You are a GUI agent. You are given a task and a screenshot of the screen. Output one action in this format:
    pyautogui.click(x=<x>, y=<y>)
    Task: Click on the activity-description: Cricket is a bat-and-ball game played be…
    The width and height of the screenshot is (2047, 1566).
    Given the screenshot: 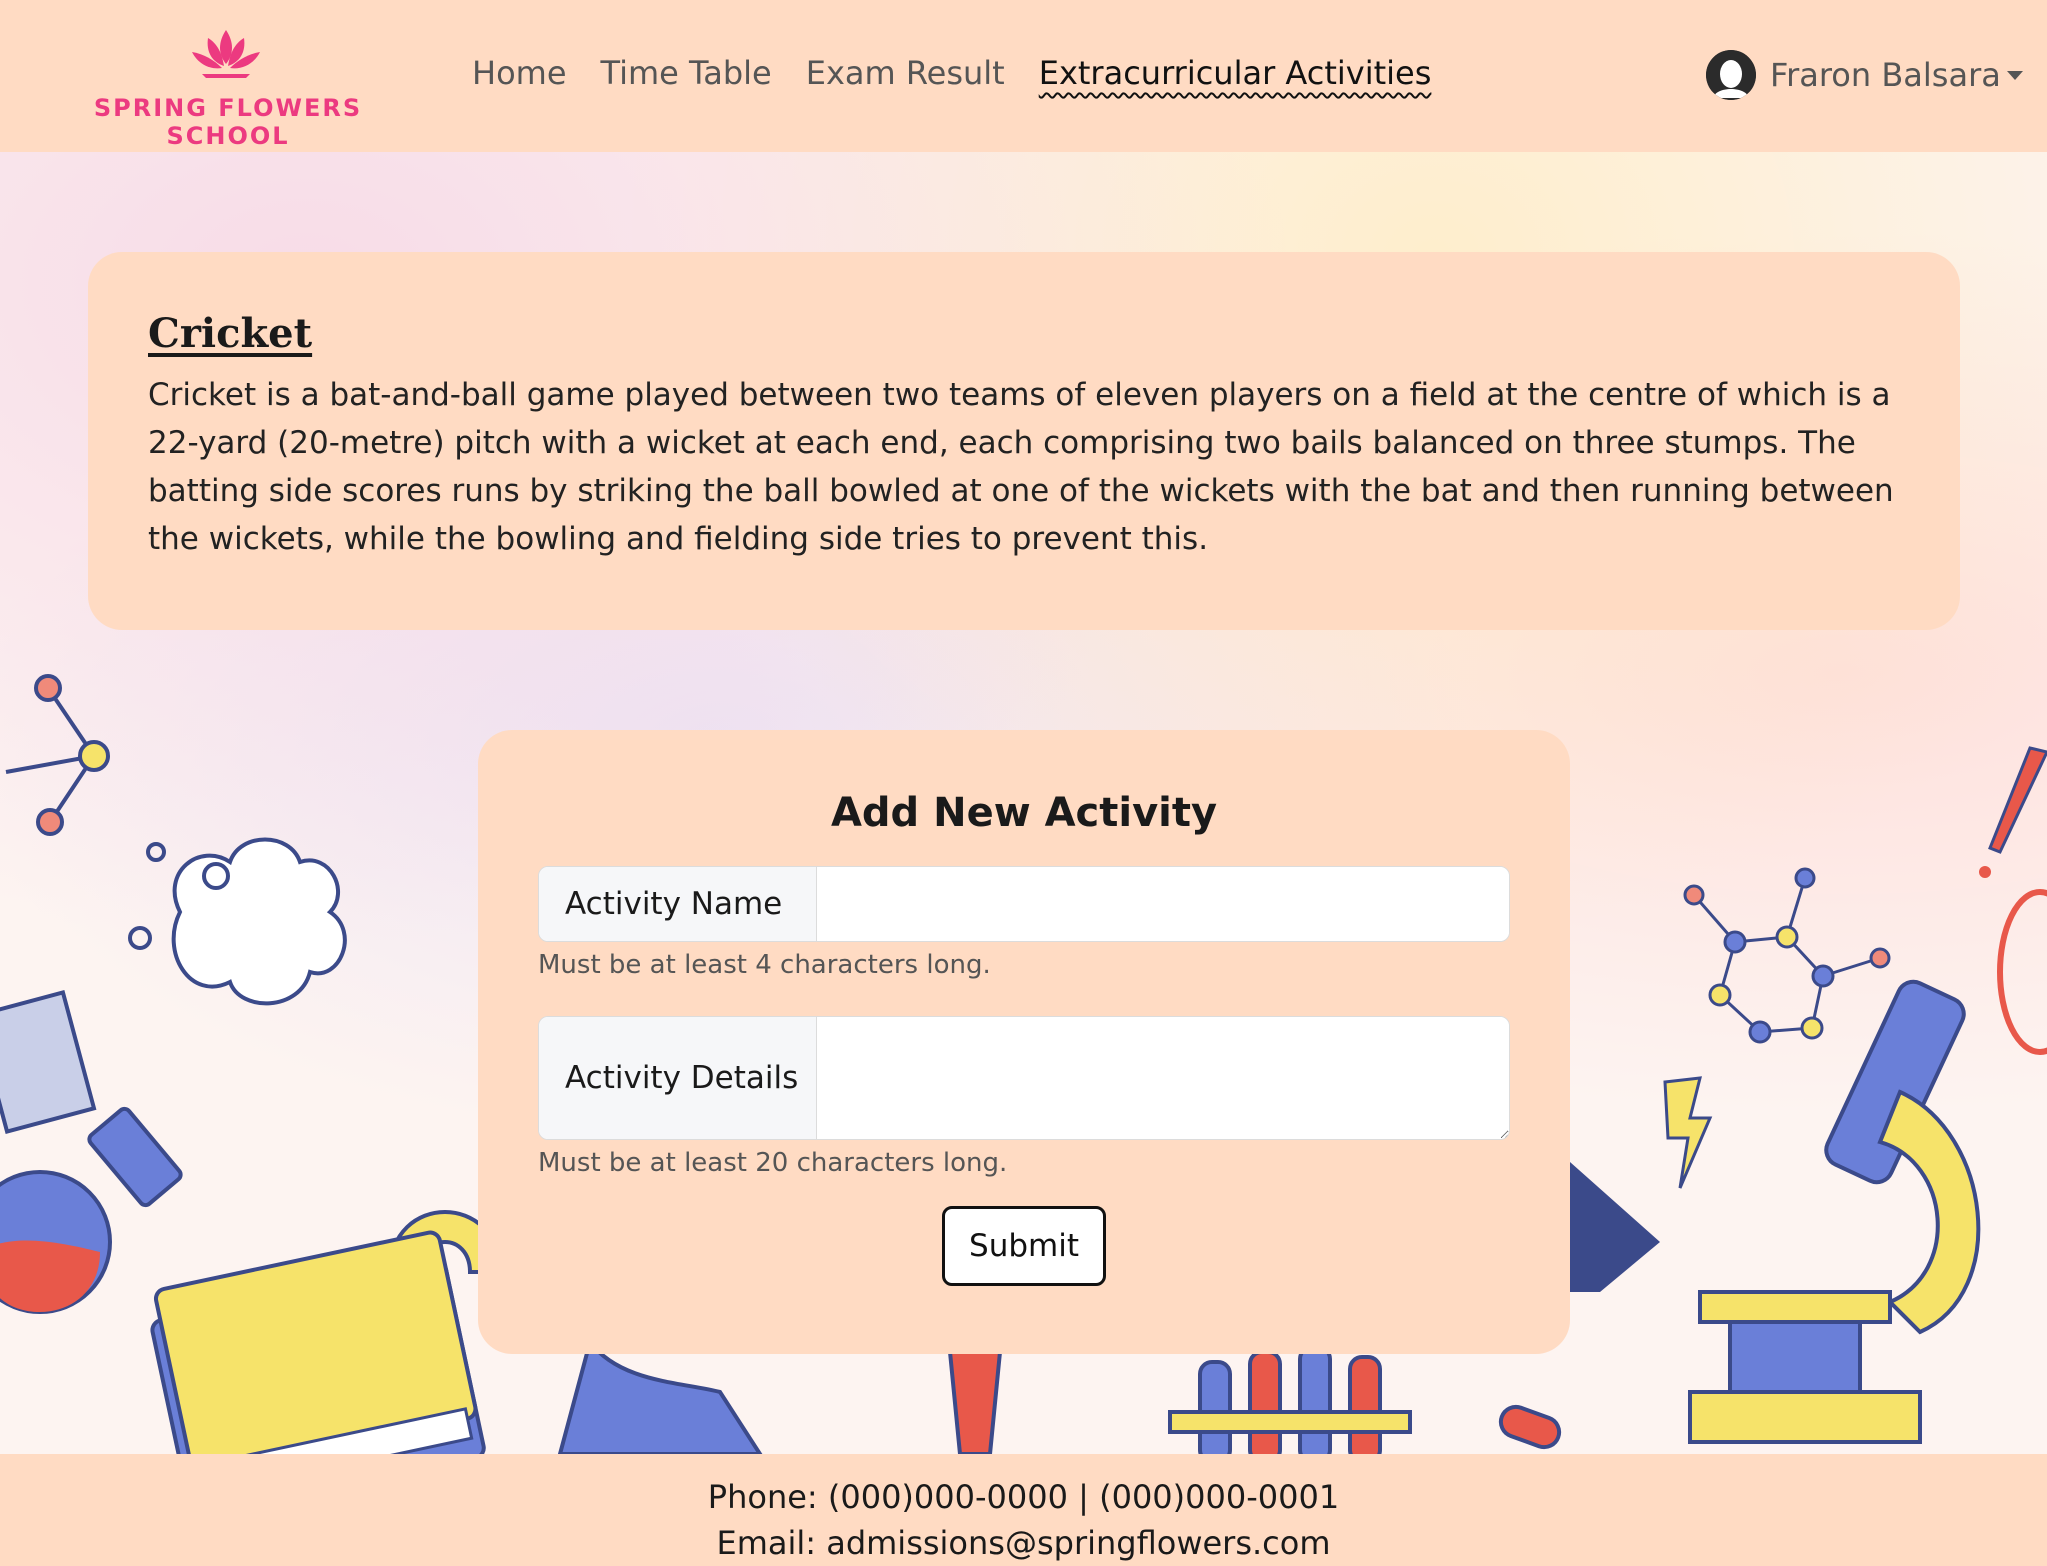 What is the action you would take?
    pyautogui.click(x=1021, y=467)
    